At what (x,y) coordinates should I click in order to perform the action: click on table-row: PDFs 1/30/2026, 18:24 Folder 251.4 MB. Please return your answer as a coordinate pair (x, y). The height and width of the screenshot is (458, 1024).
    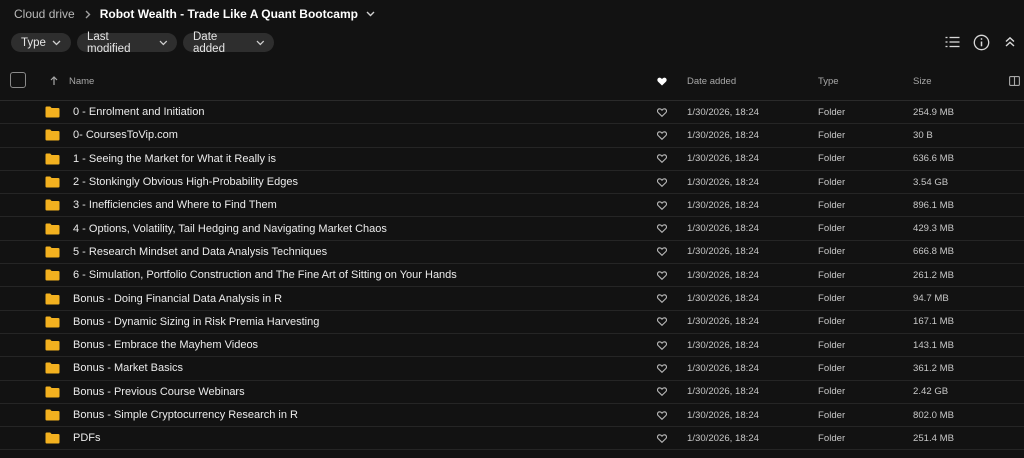
    Looking at the image, I should click on (512, 439).